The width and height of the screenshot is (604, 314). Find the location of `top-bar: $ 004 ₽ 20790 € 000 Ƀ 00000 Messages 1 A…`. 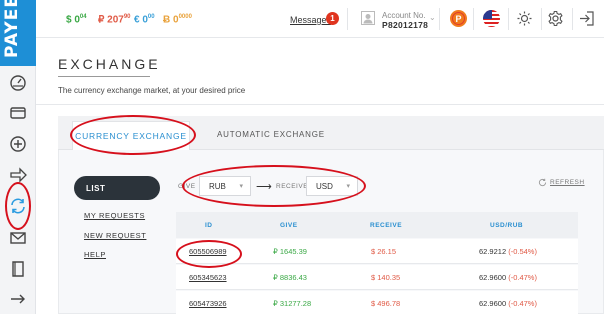

top-bar: $ 004 ₽ 20790 € 000 Ƀ 00000 Messages 1 A… is located at coordinates (320, 19).